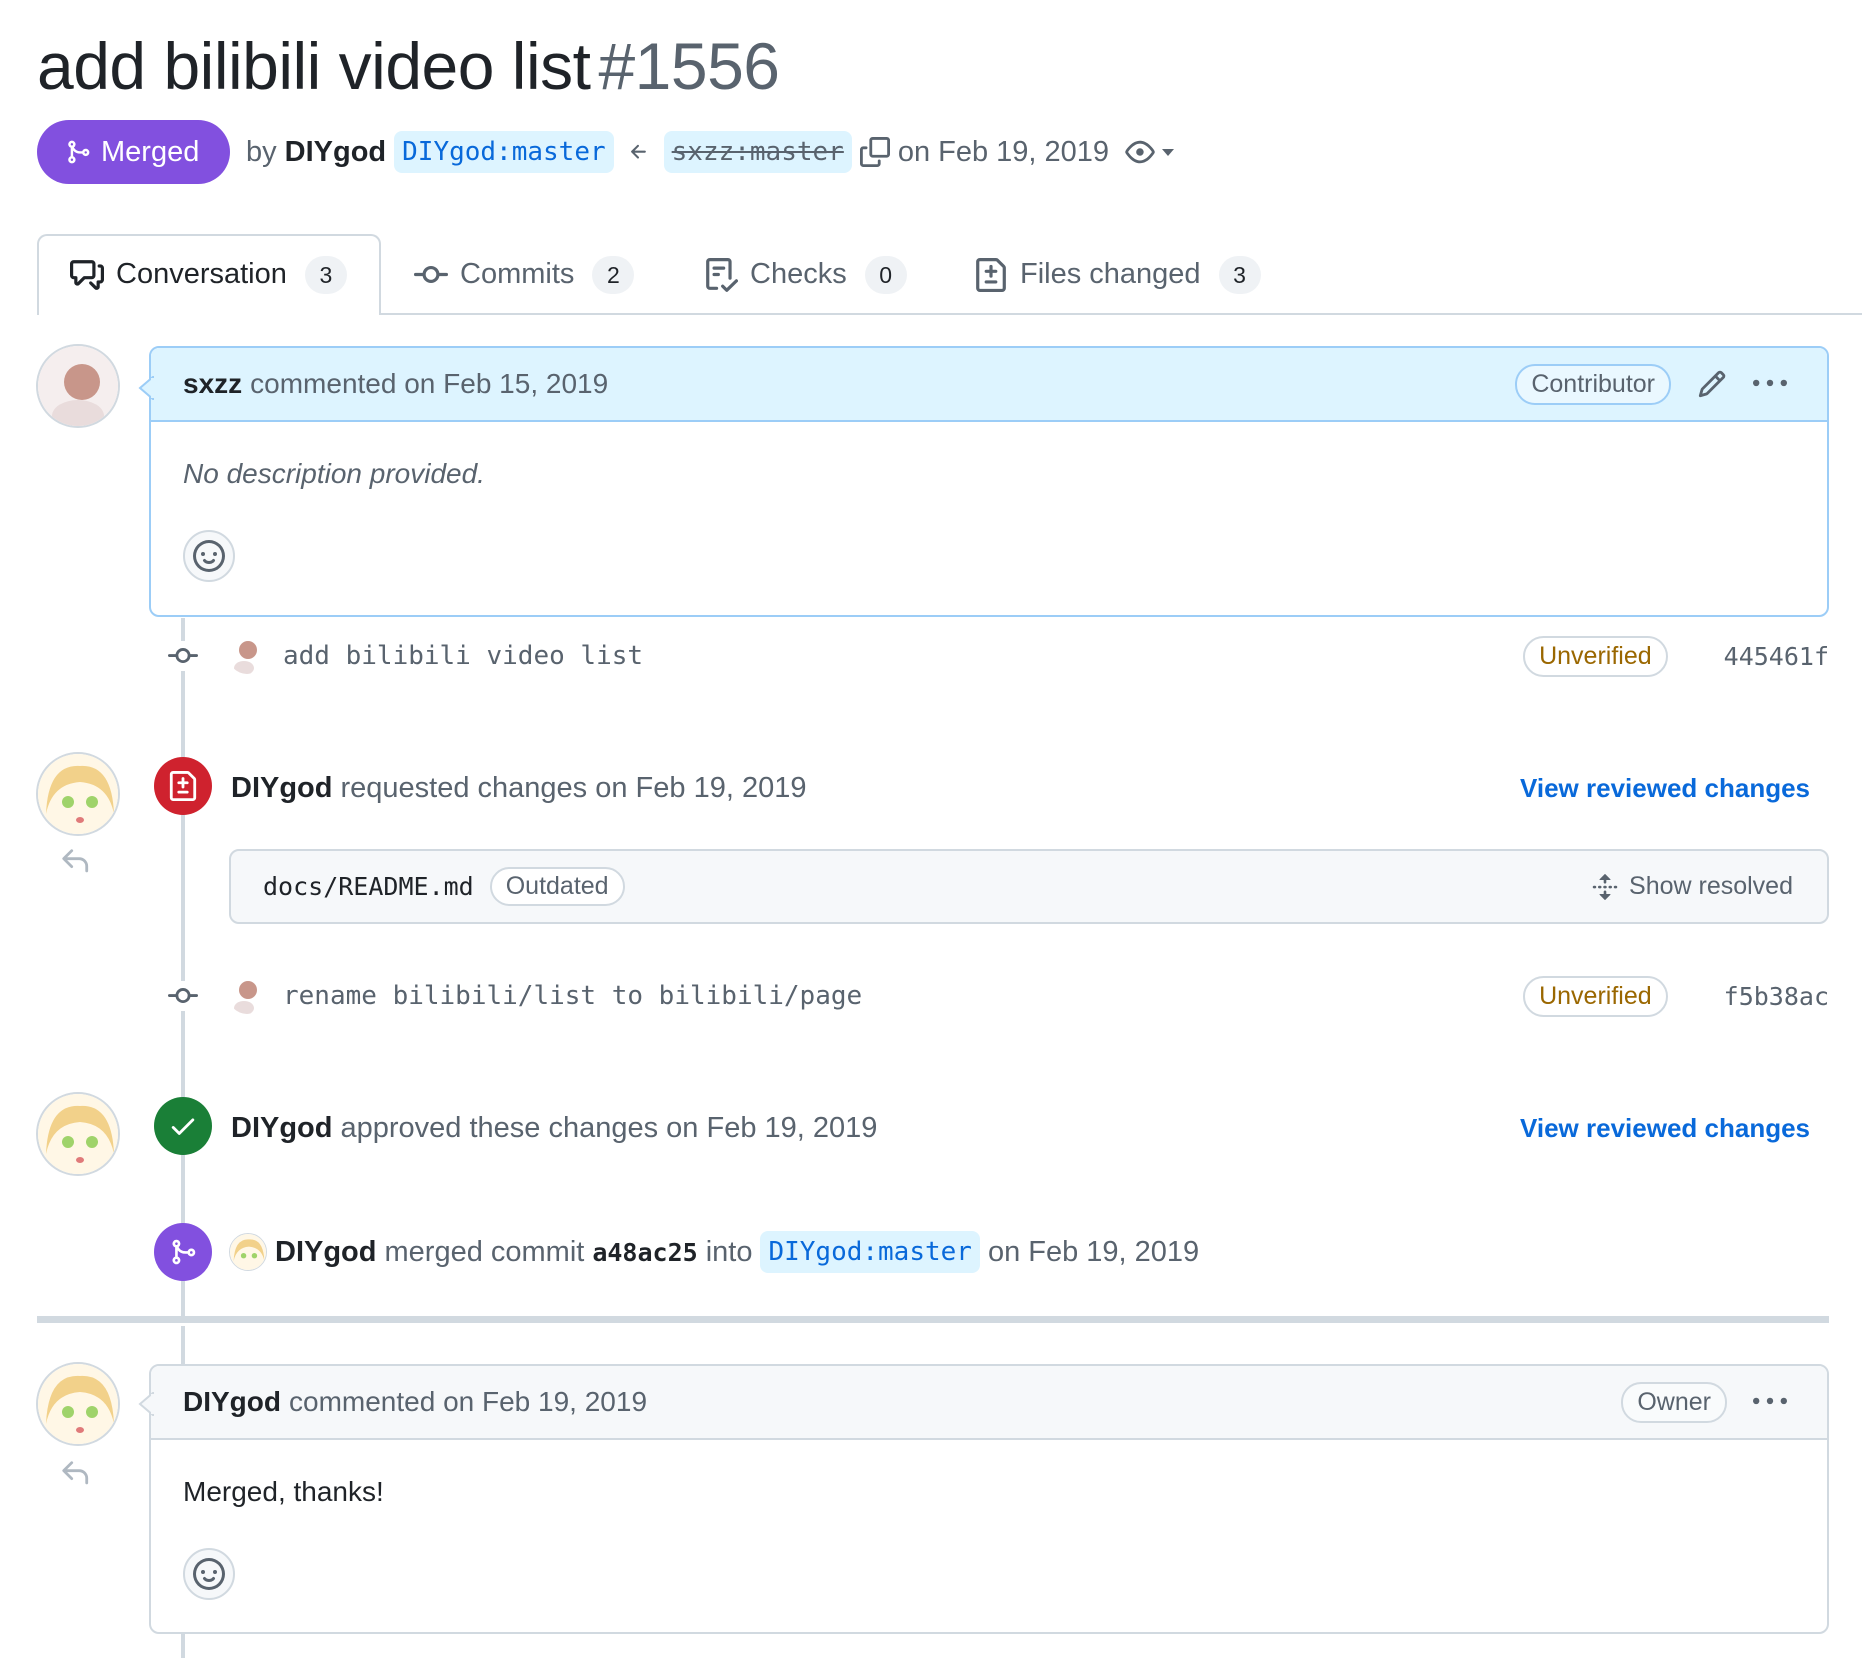 This screenshot has width=1862, height=1658. What do you see at coordinates (463, 656) in the screenshot?
I see `commit-message: add bilibili video list` at bounding box center [463, 656].